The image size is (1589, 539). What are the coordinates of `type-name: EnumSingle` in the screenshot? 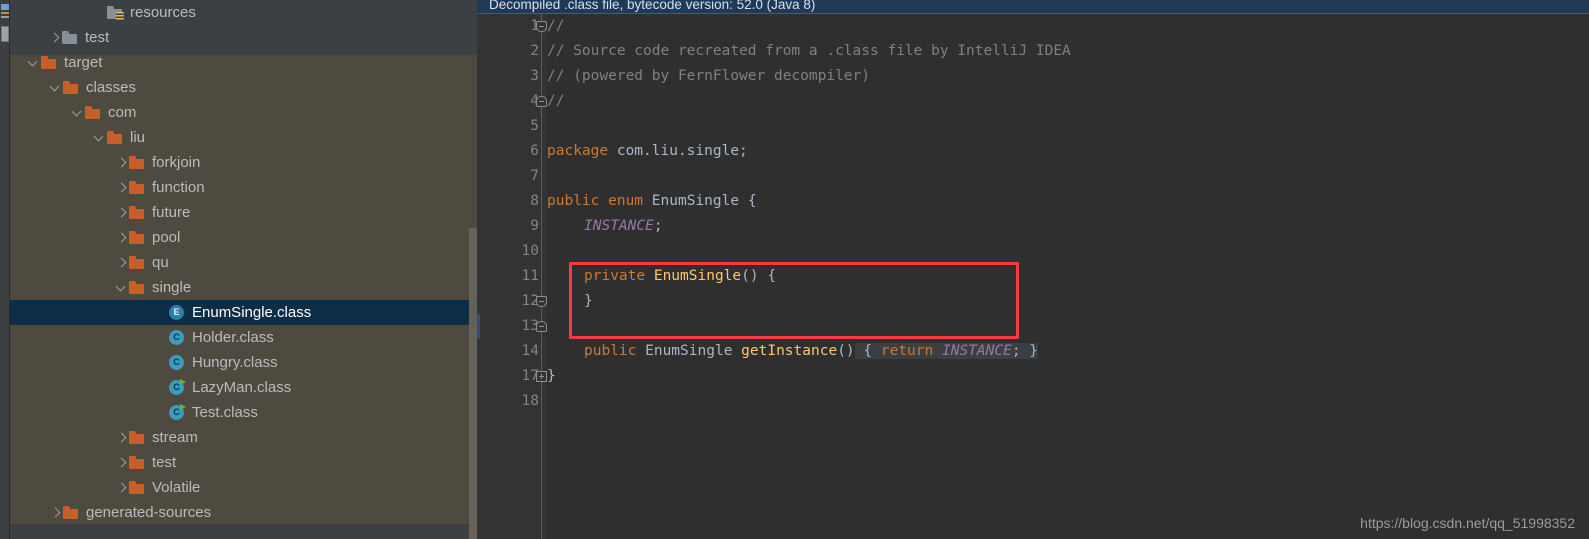 It's located at (695, 201).